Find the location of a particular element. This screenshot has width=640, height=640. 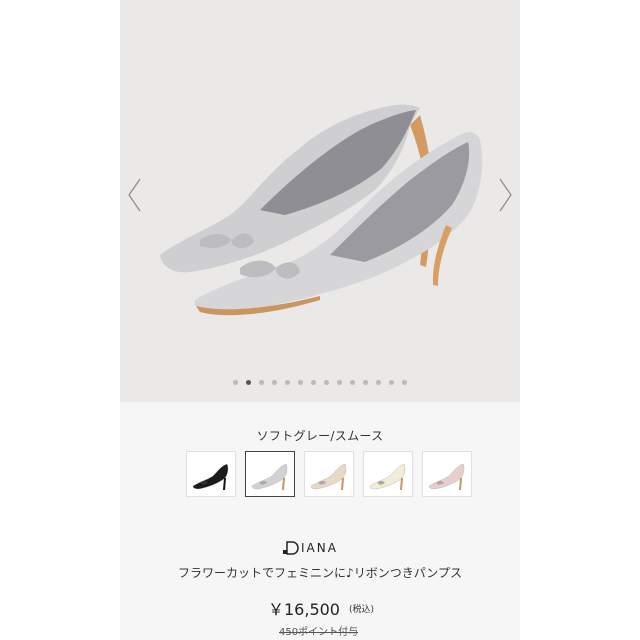

product-price: ￥16,500 is located at coordinates (304, 609).